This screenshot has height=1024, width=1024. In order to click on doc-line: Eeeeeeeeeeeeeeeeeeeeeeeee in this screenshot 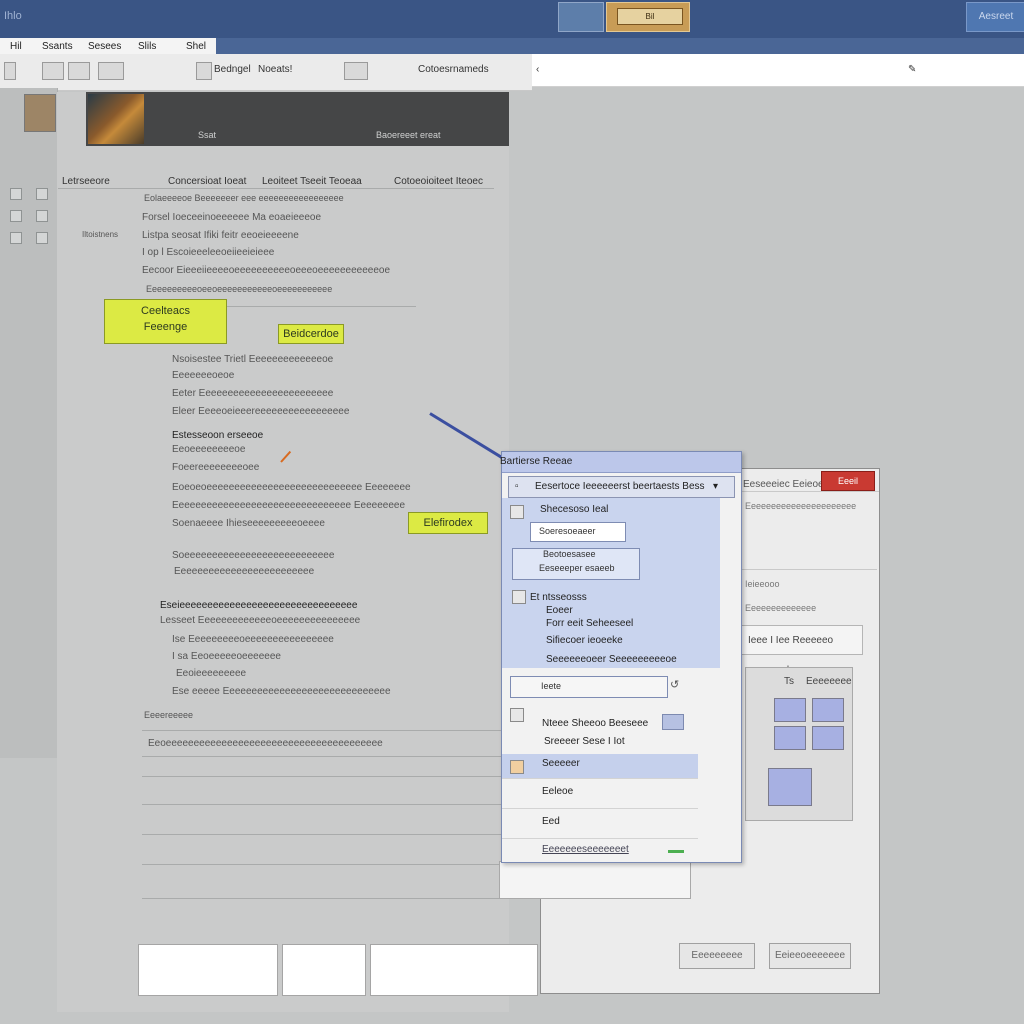, I will do `click(244, 571)`.